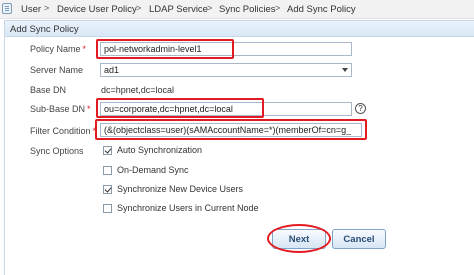 The width and height of the screenshot is (474, 275). Describe the element at coordinates (178, 9) in the screenshot. I see `breadcrumb-ldap-service: LDAP Service` at that location.